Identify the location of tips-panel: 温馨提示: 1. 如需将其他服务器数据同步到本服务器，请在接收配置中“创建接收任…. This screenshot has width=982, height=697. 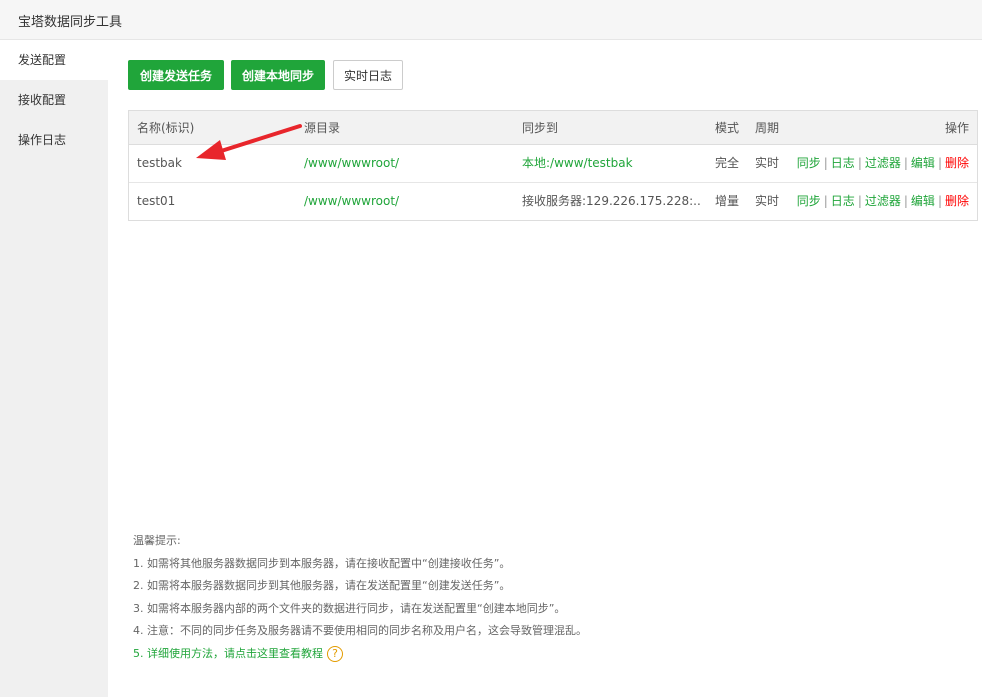
(360, 597).